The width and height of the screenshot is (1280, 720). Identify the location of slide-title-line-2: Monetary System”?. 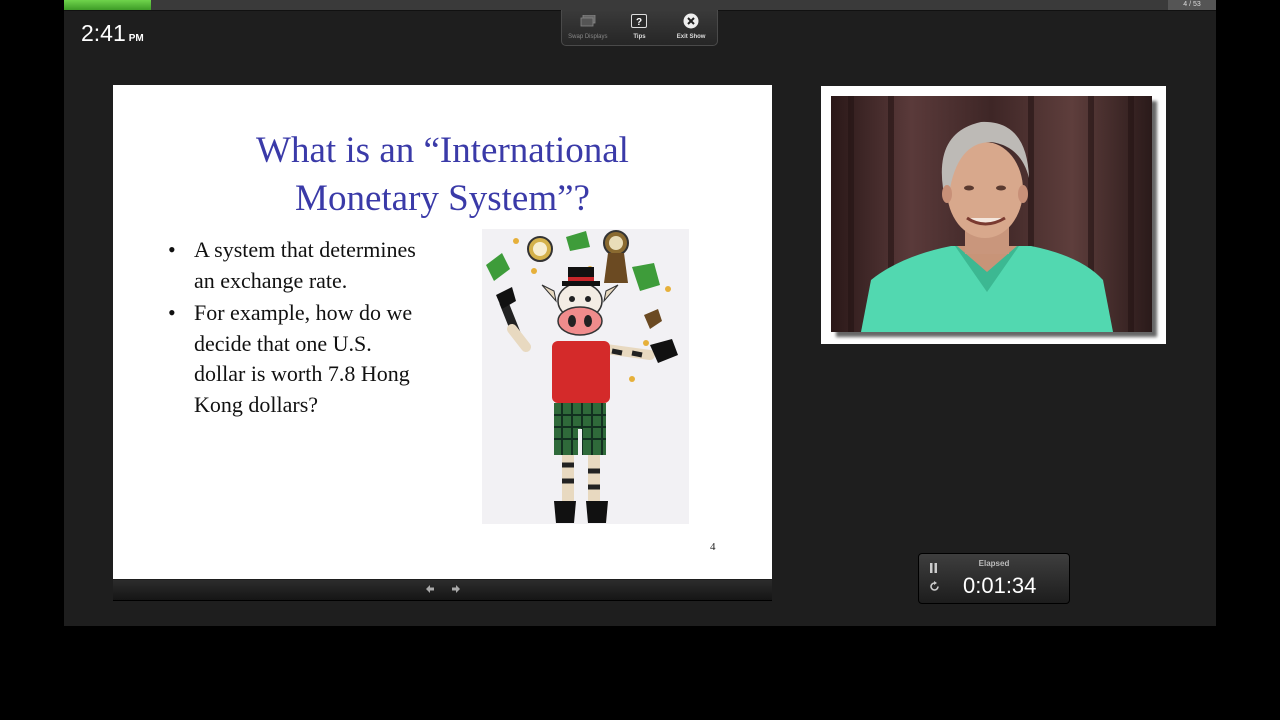
(442, 198).